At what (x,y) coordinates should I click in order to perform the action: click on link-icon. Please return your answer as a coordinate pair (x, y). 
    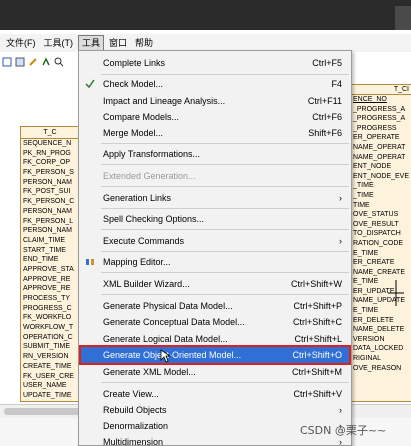
    Looking at the image, I should click on (46, 62).